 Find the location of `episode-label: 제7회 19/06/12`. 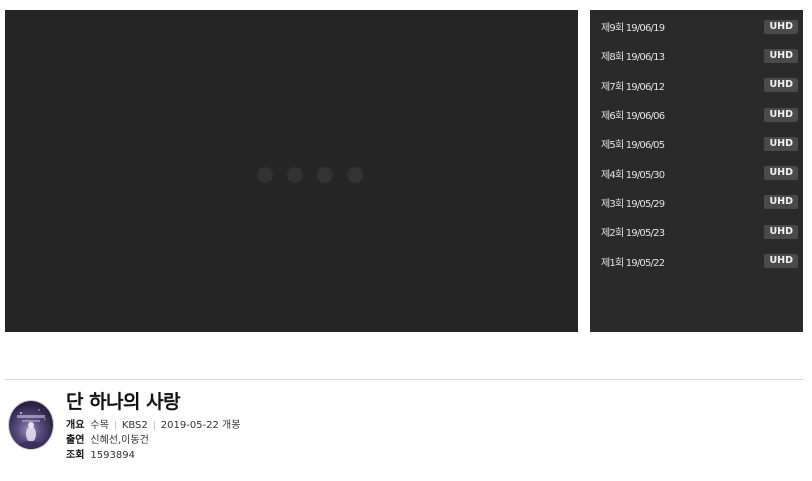

episode-label: 제7회 19/06/12 is located at coordinates (633, 87).